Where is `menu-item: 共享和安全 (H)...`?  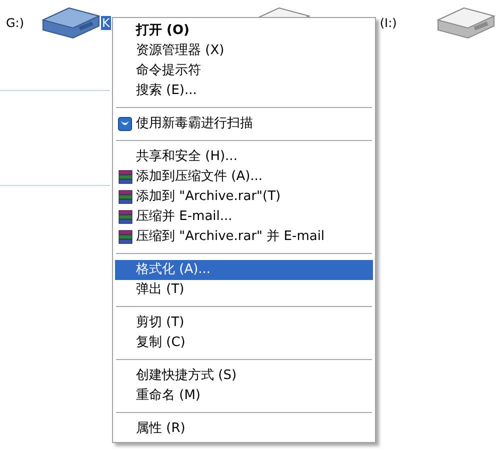
menu-item: 共享和安全 (H)... is located at coordinates (244, 157).